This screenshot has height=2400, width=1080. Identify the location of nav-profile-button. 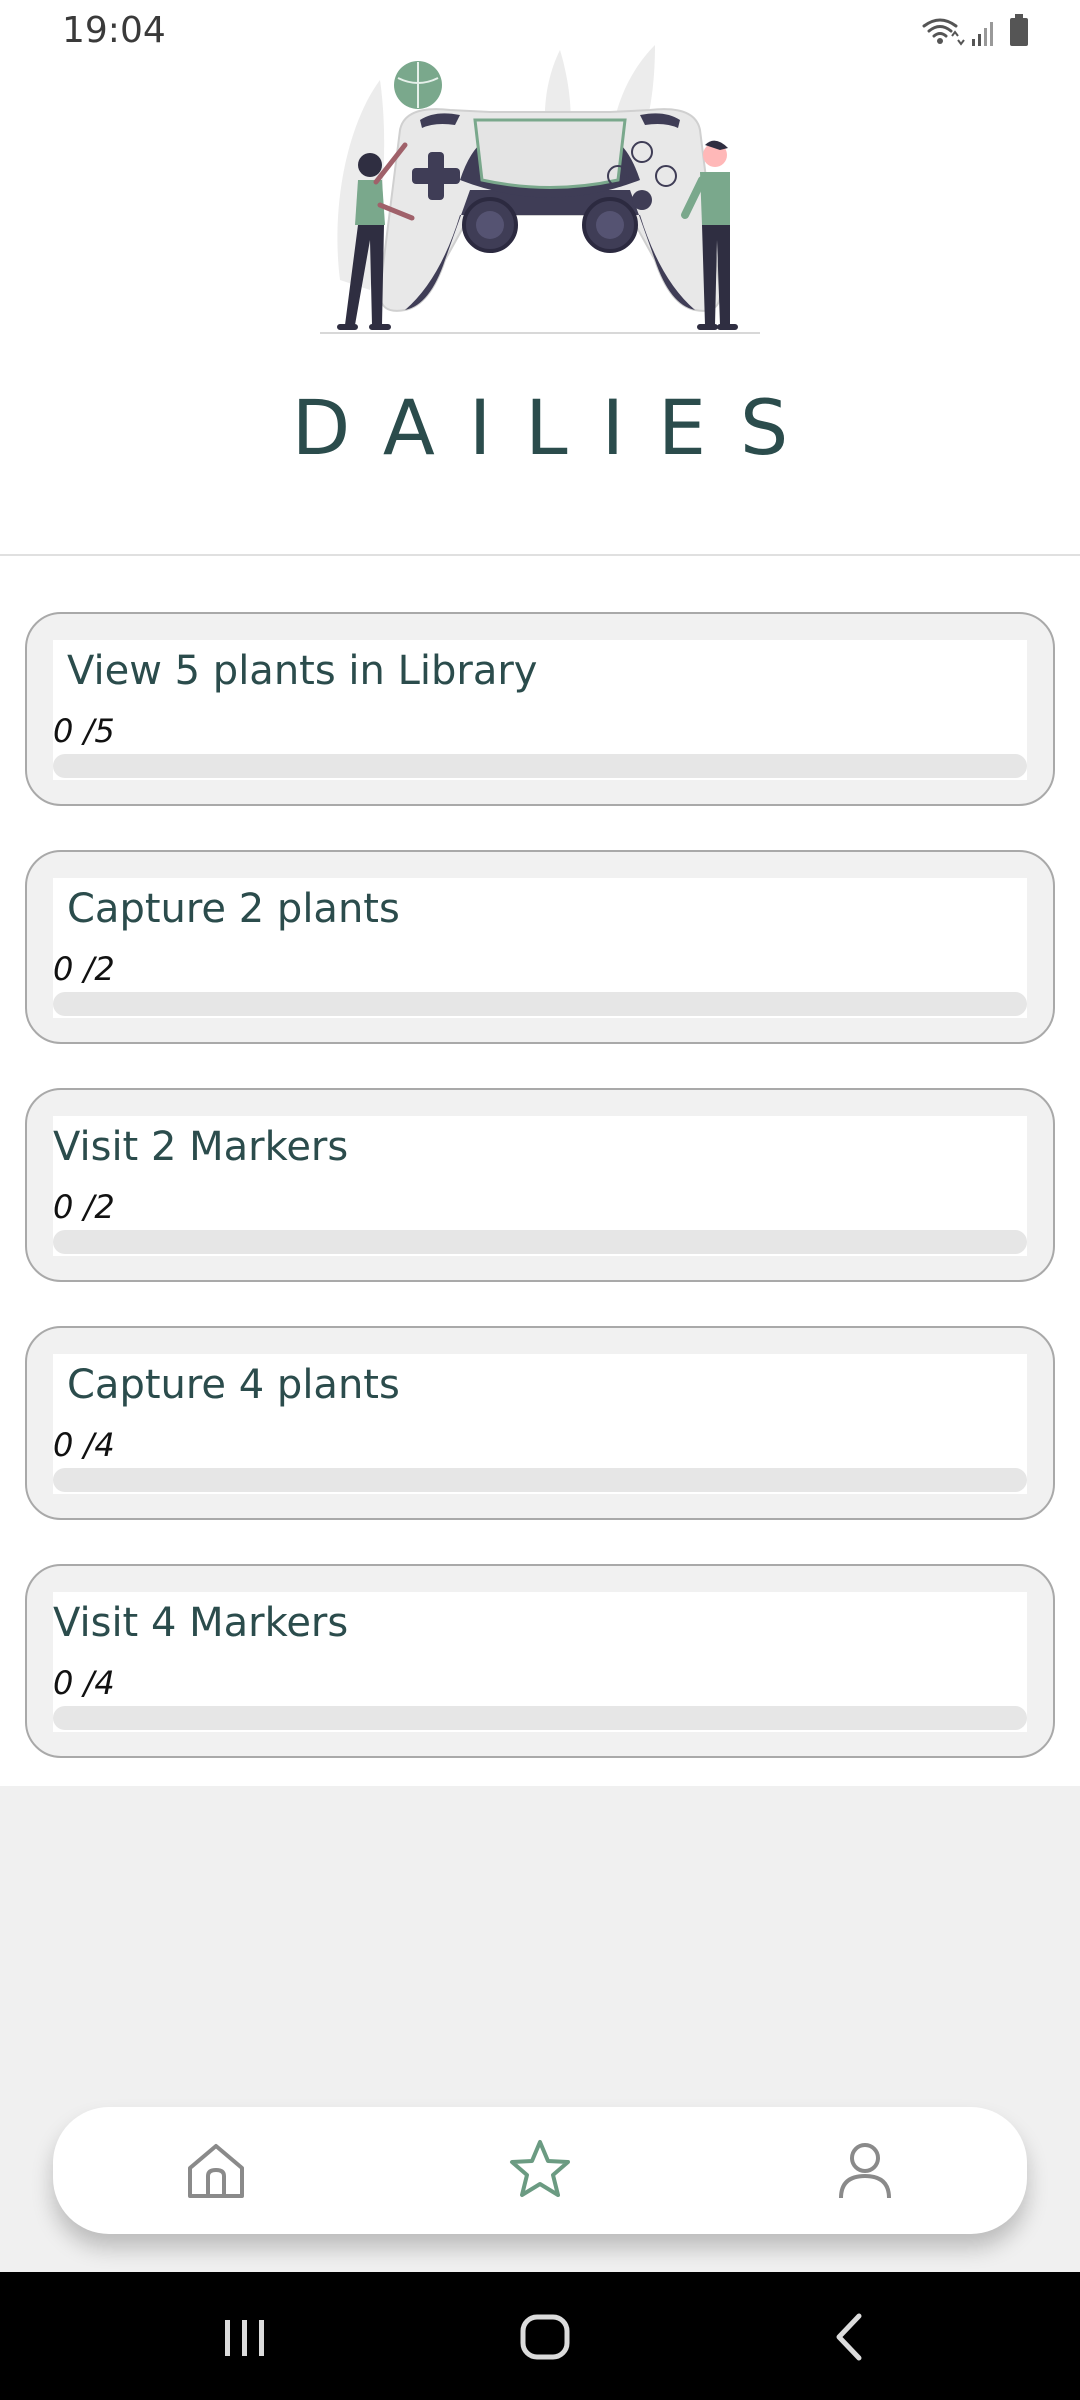
(865, 2170).